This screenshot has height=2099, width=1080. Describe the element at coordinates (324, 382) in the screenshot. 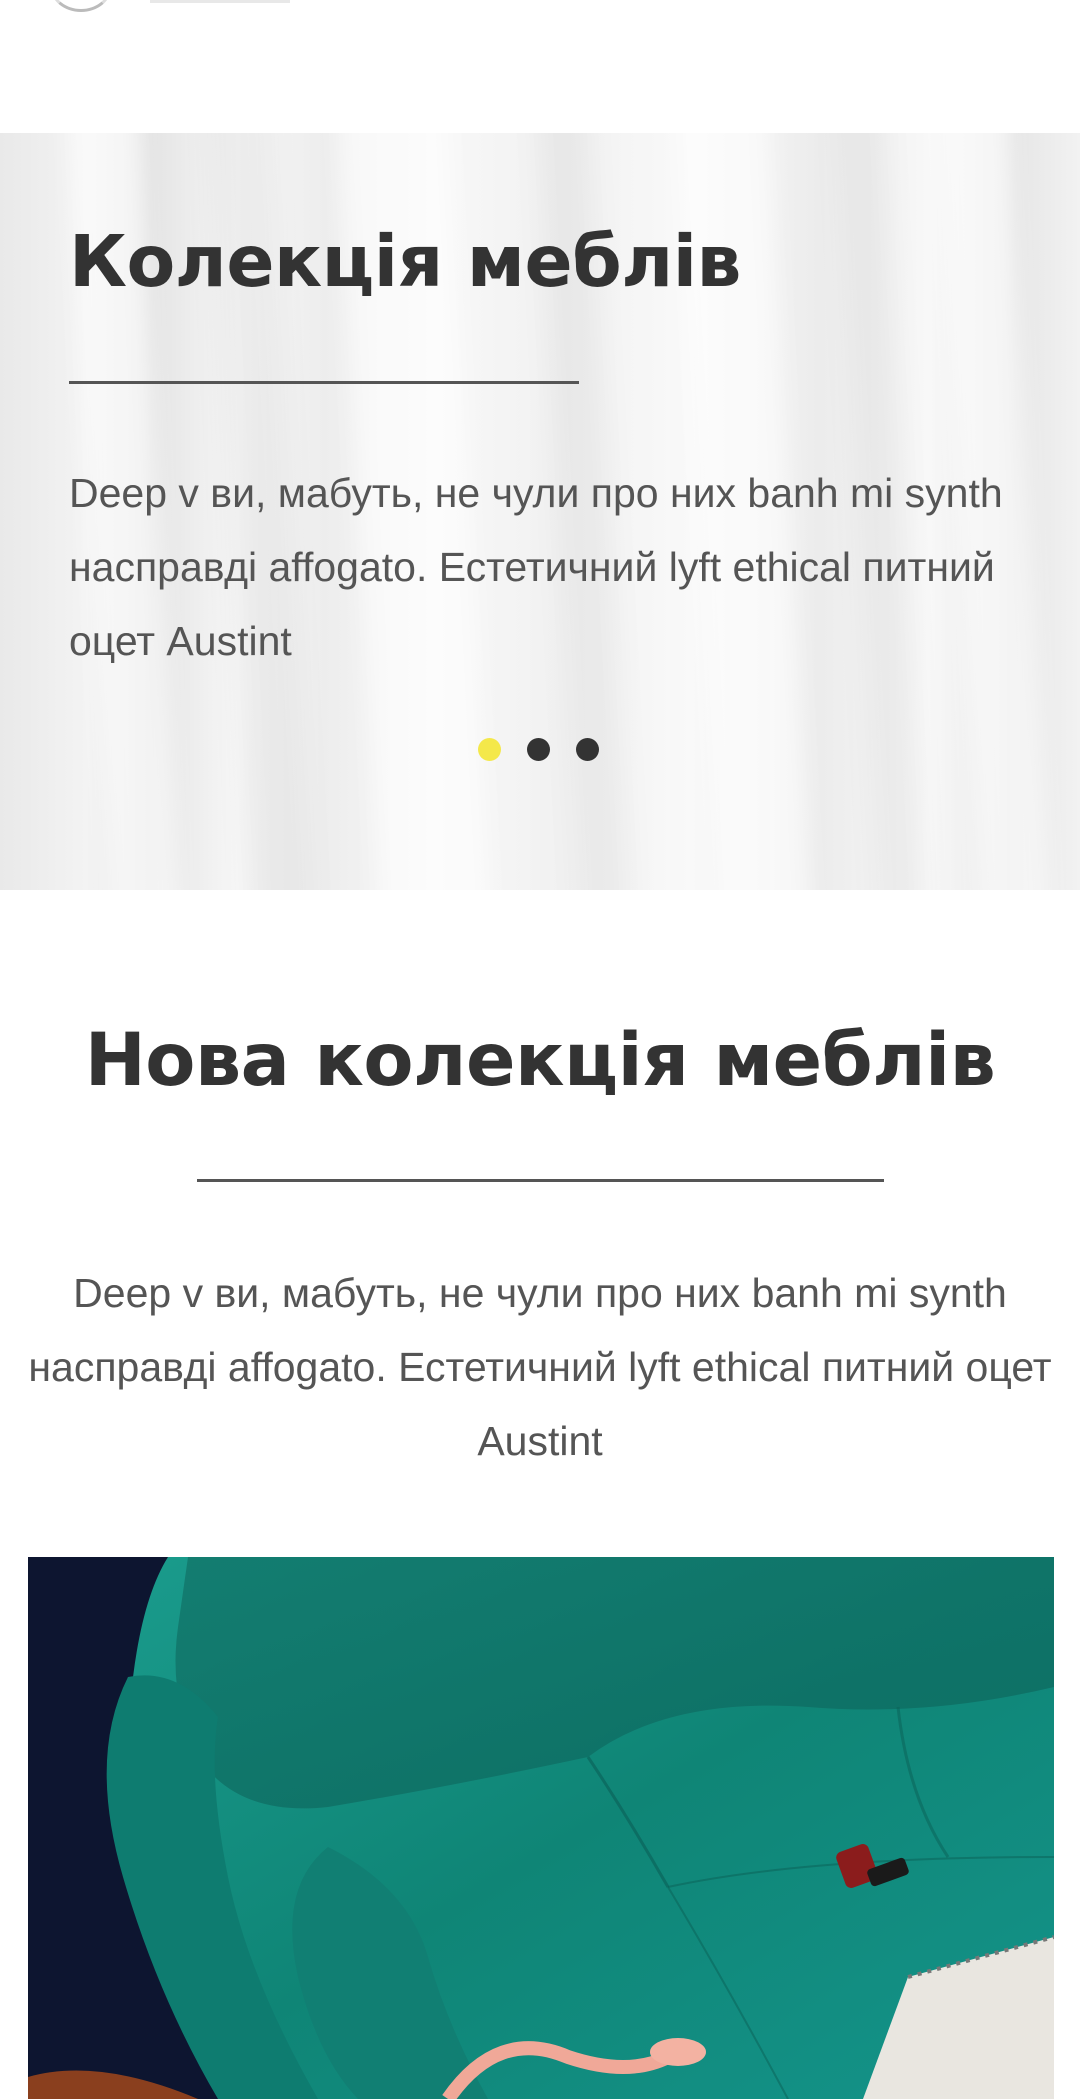

I see `hero-divider` at that location.